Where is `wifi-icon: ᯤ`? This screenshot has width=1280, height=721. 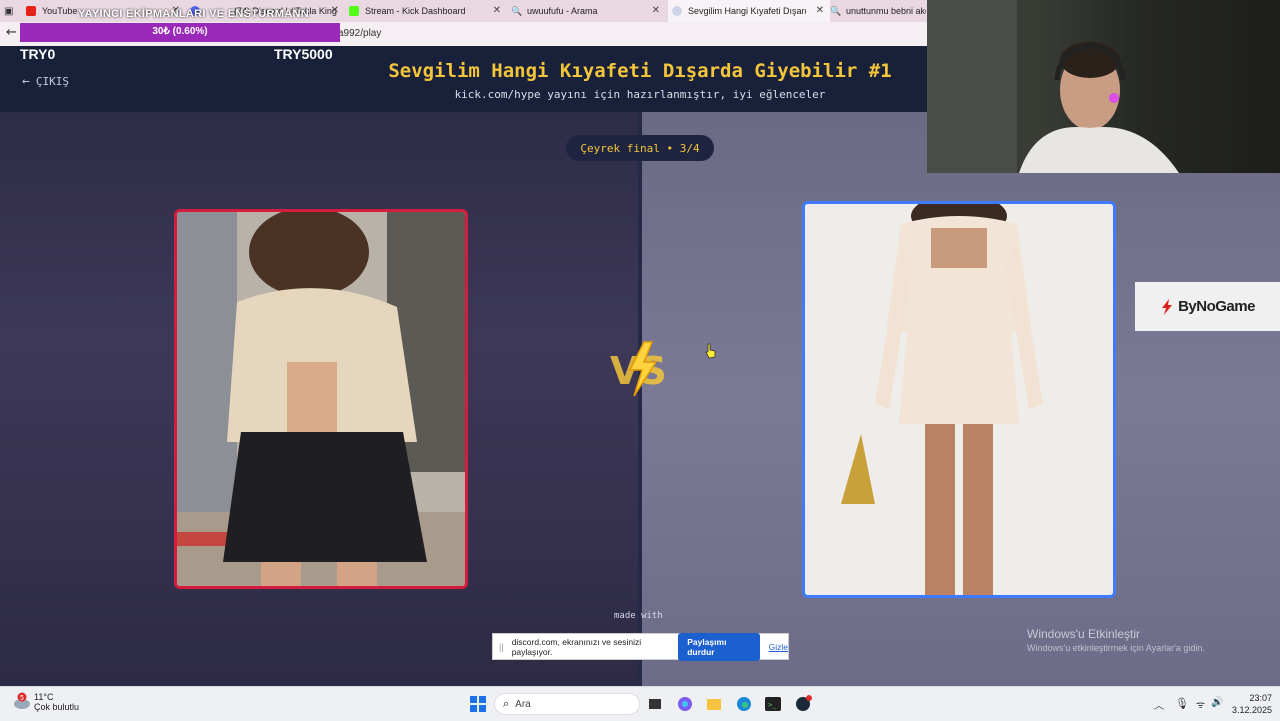
wifi-icon: ᯤ is located at coordinates (1200, 704).